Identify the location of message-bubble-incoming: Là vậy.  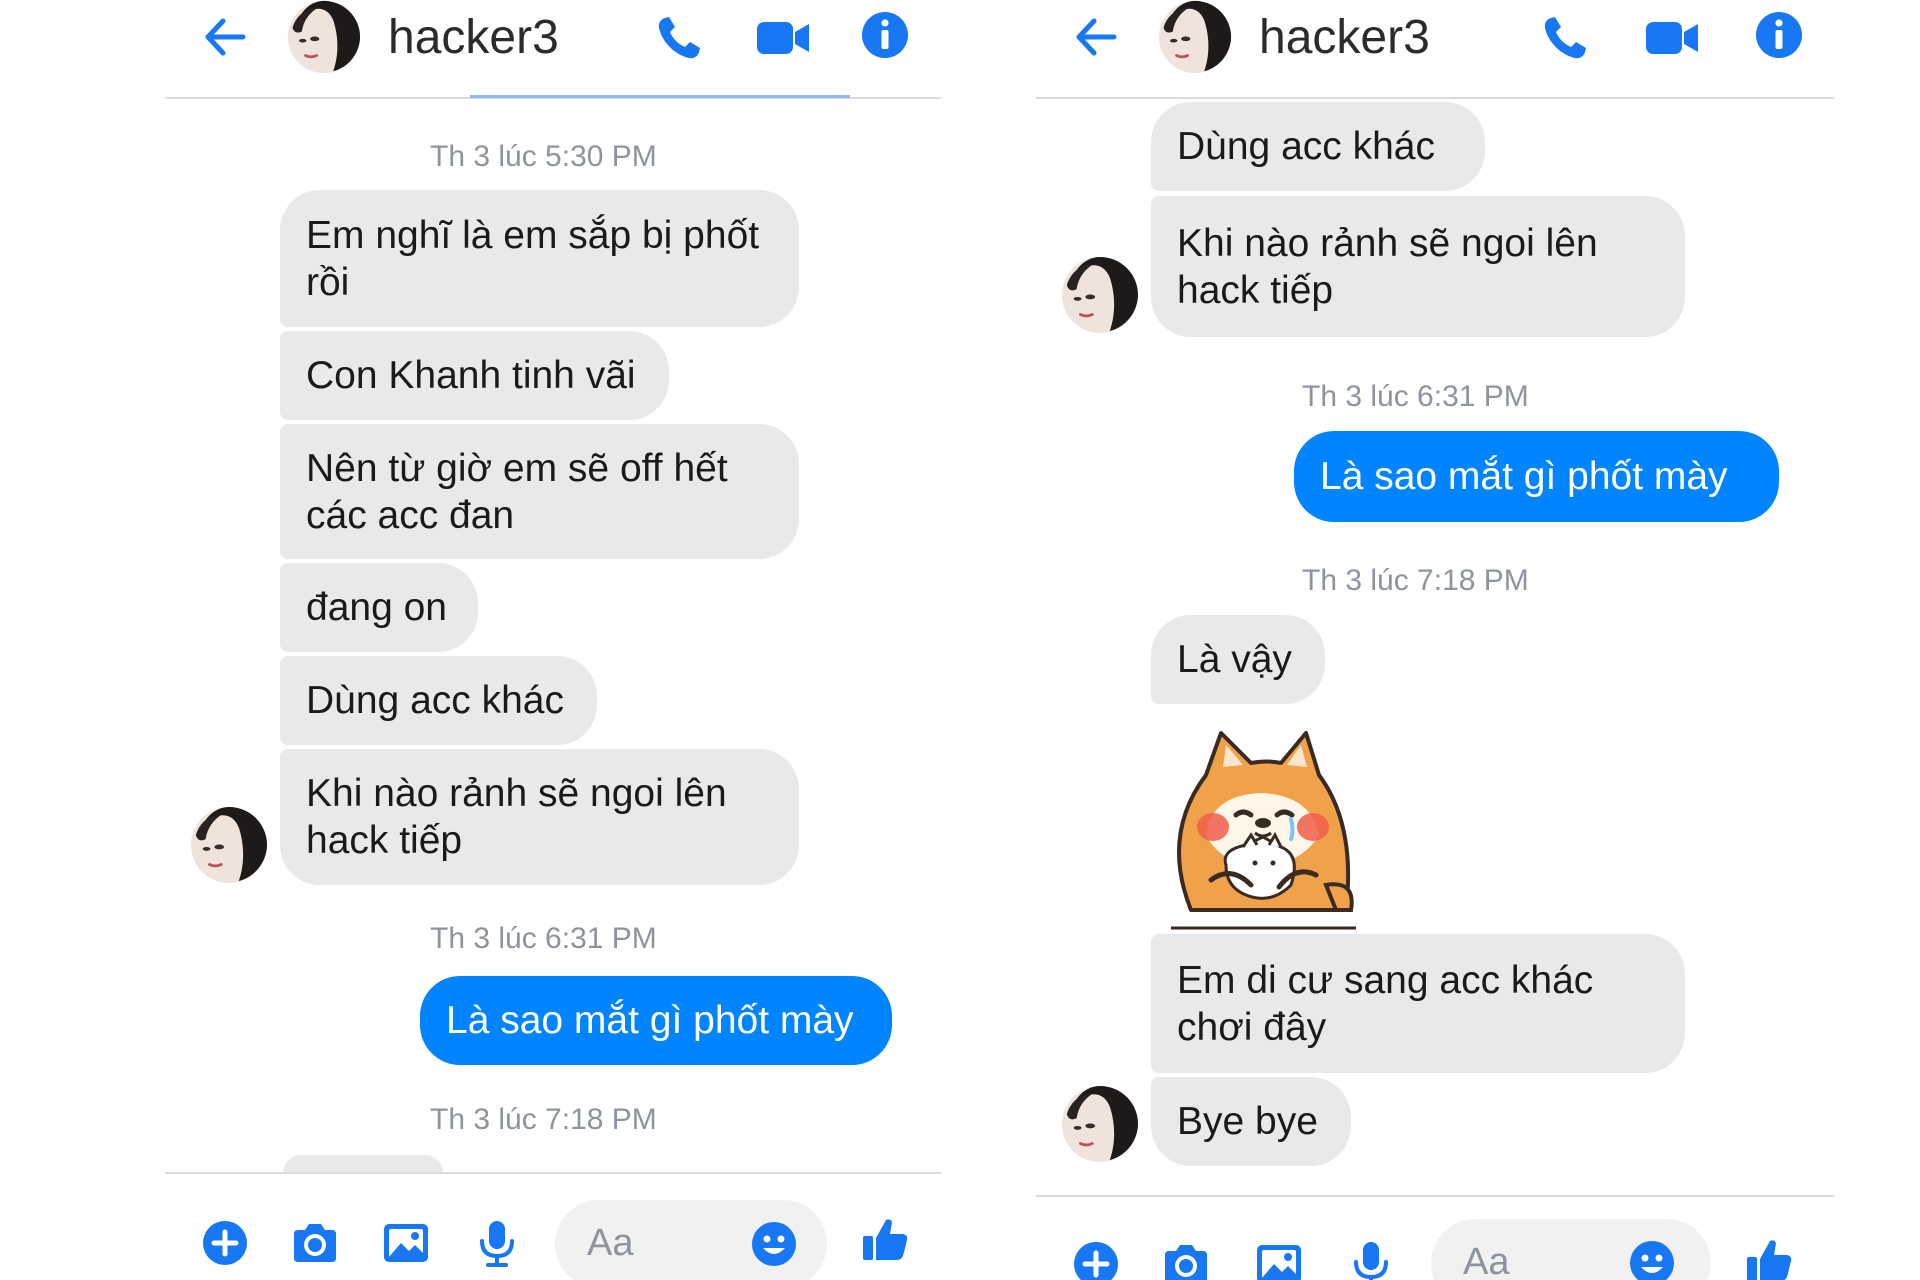
(1238, 659).